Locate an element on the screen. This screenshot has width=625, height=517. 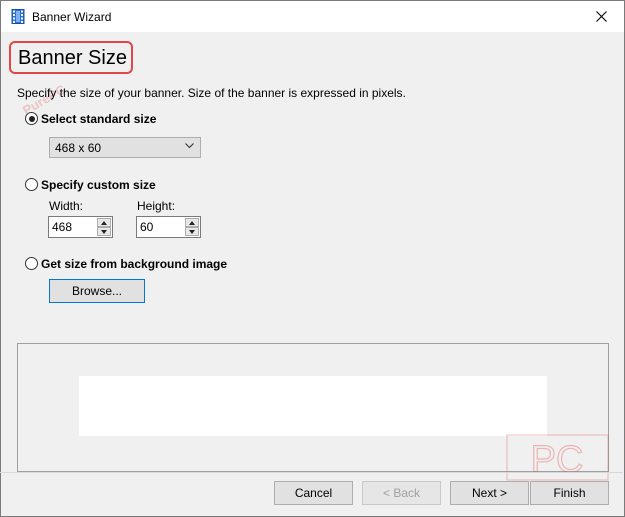
background-size-label: Get size from background image is located at coordinates (134, 264).